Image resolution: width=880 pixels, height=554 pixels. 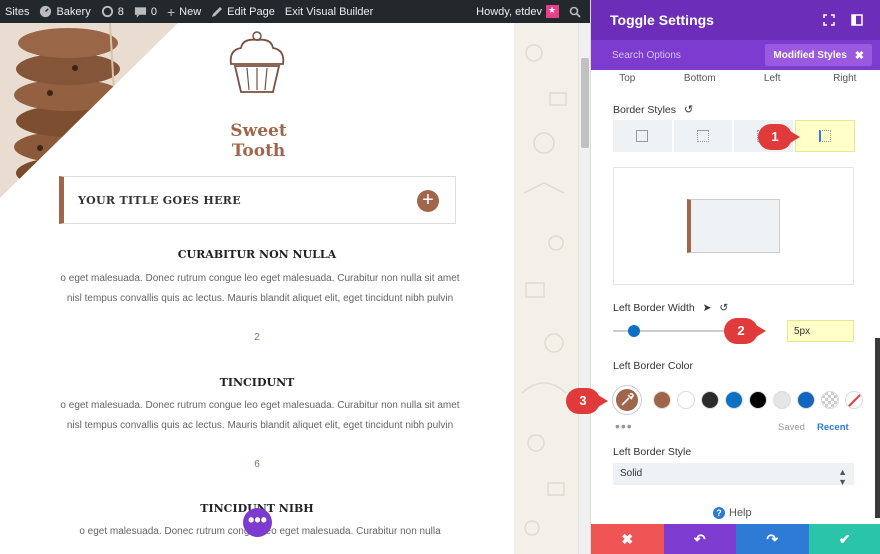 I want to click on section-heading-1: CURABITUR NON NULLA, so click(x=257, y=254).